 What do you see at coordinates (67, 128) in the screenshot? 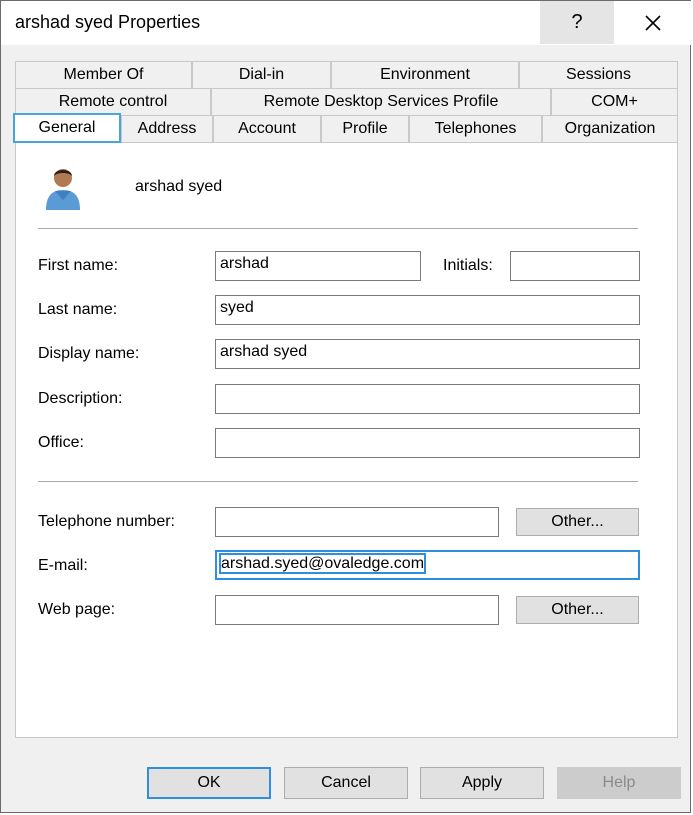
I see `tab-general: General` at bounding box center [67, 128].